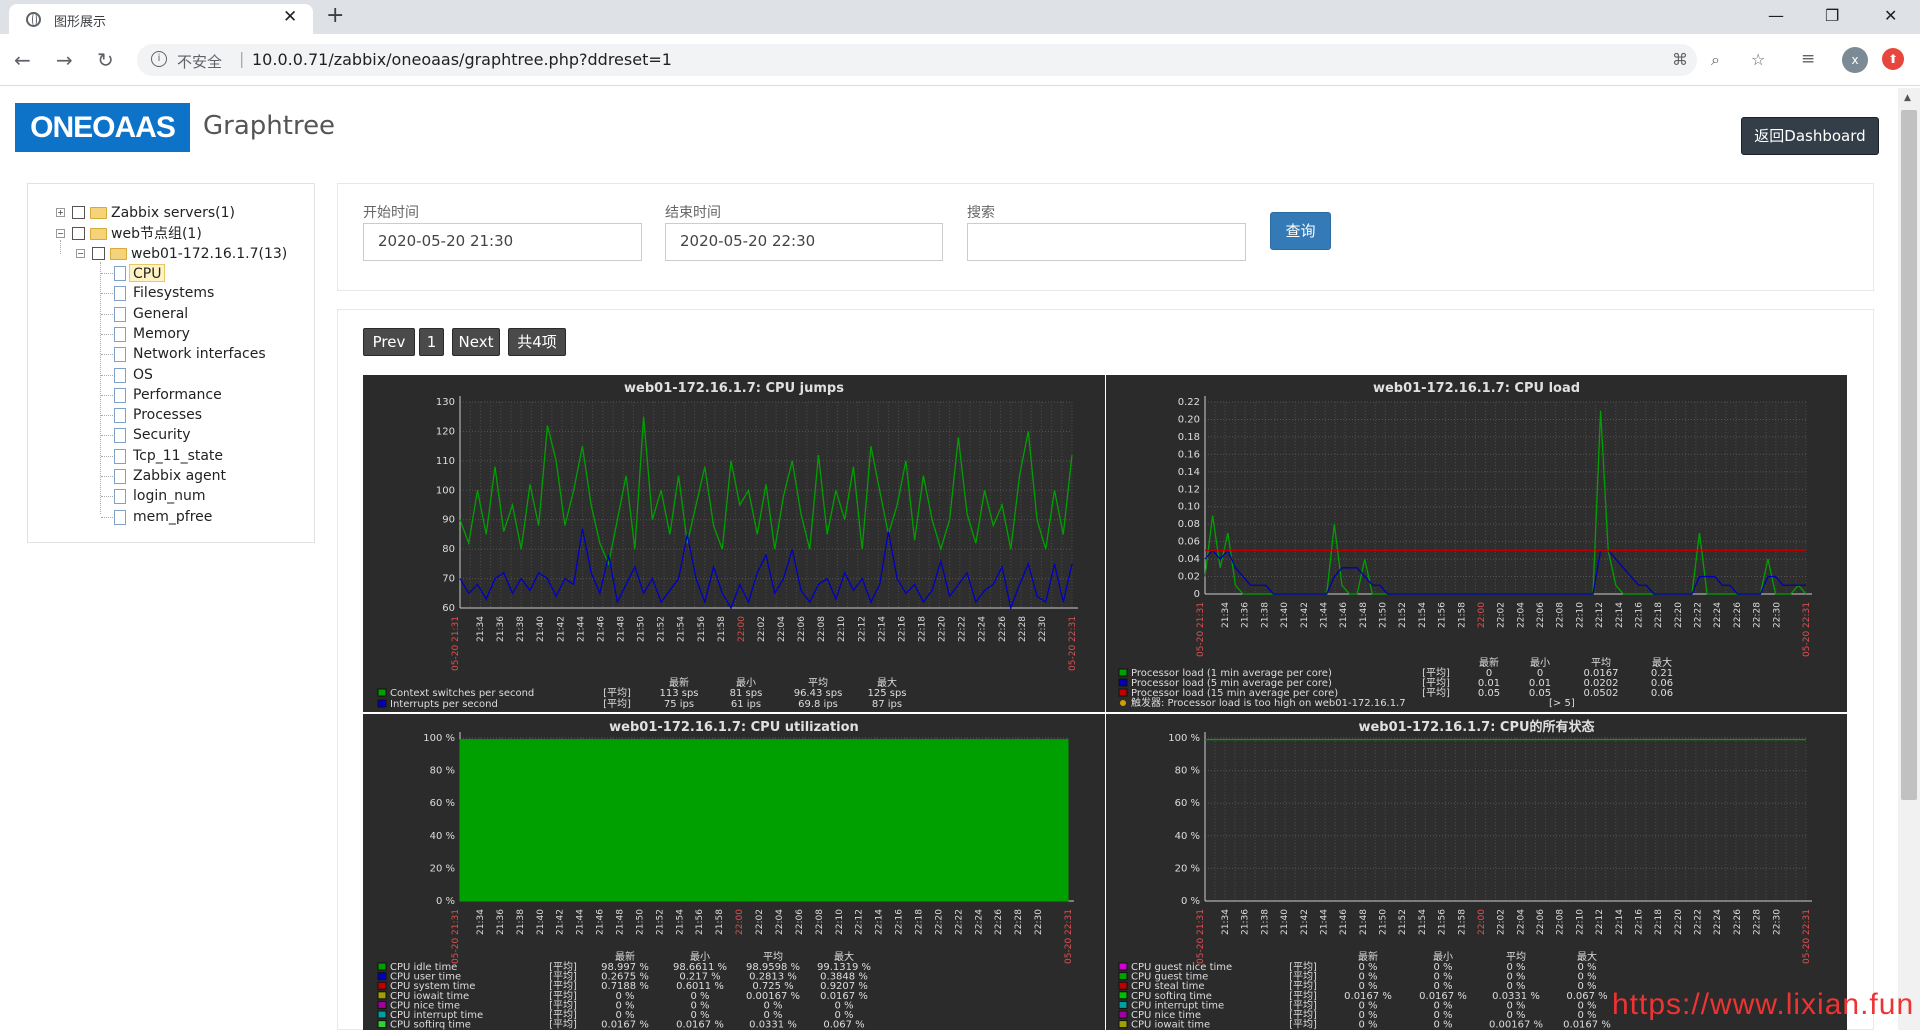 The width and height of the screenshot is (1920, 1030). Describe the element at coordinates (693, 213) in the screenshot. I see `end-time-label: 结束时间` at that location.